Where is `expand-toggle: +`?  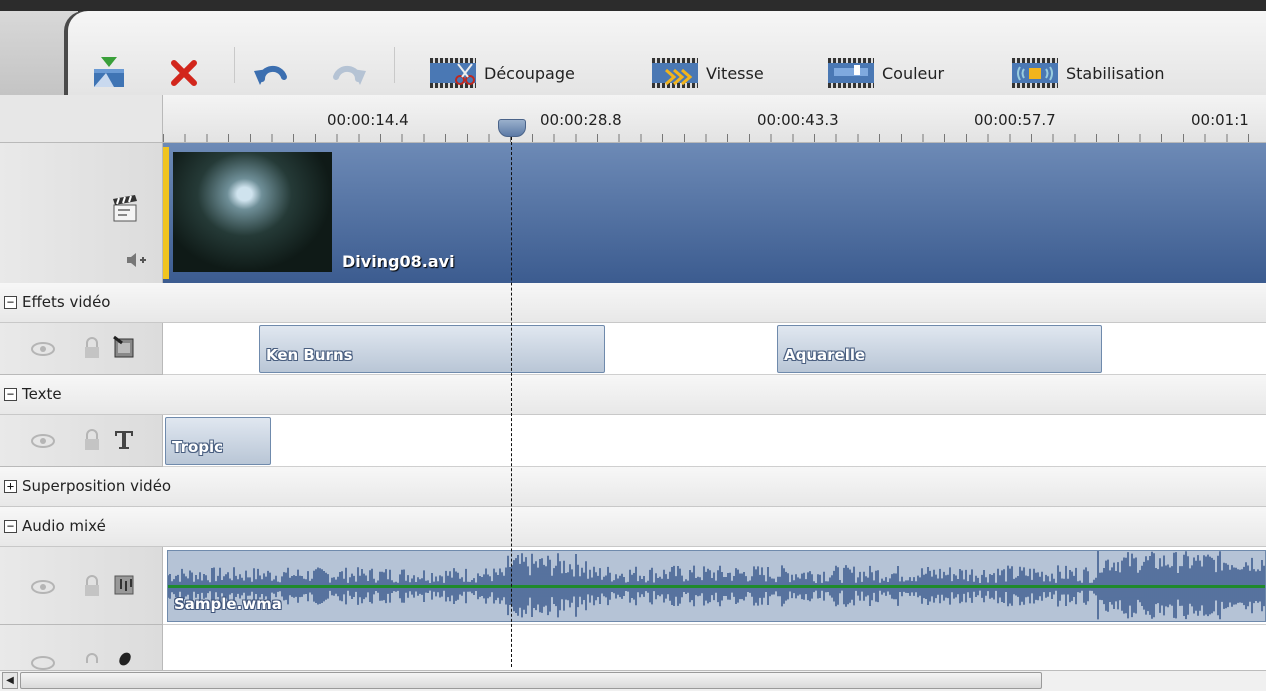 expand-toggle: + is located at coordinates (10, 486).